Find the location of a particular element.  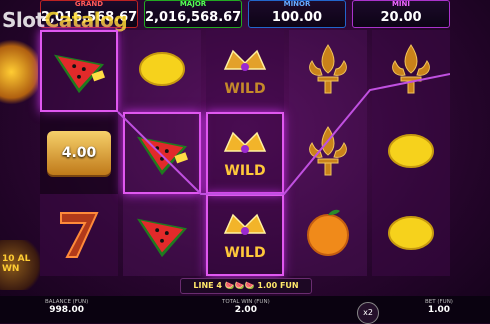

symbol-gold-bar: 4.00 is located at coordinates (79, 153).